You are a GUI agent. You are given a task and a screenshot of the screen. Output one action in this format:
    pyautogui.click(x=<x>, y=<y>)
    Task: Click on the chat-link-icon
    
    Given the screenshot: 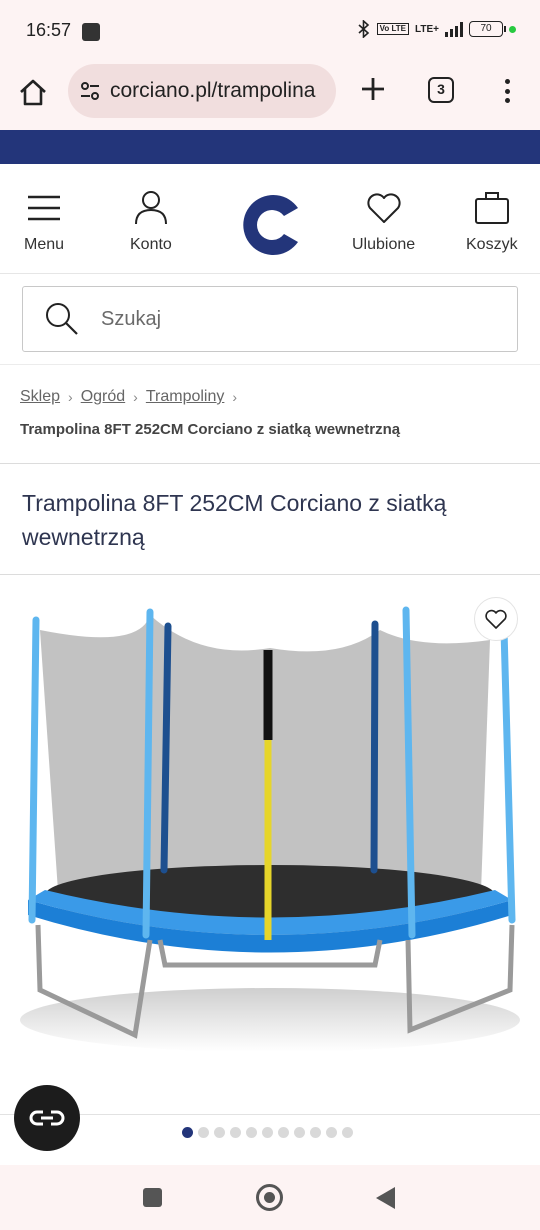 What is the action you would take?
    pyautogui.click(x=47, y=1118)
    